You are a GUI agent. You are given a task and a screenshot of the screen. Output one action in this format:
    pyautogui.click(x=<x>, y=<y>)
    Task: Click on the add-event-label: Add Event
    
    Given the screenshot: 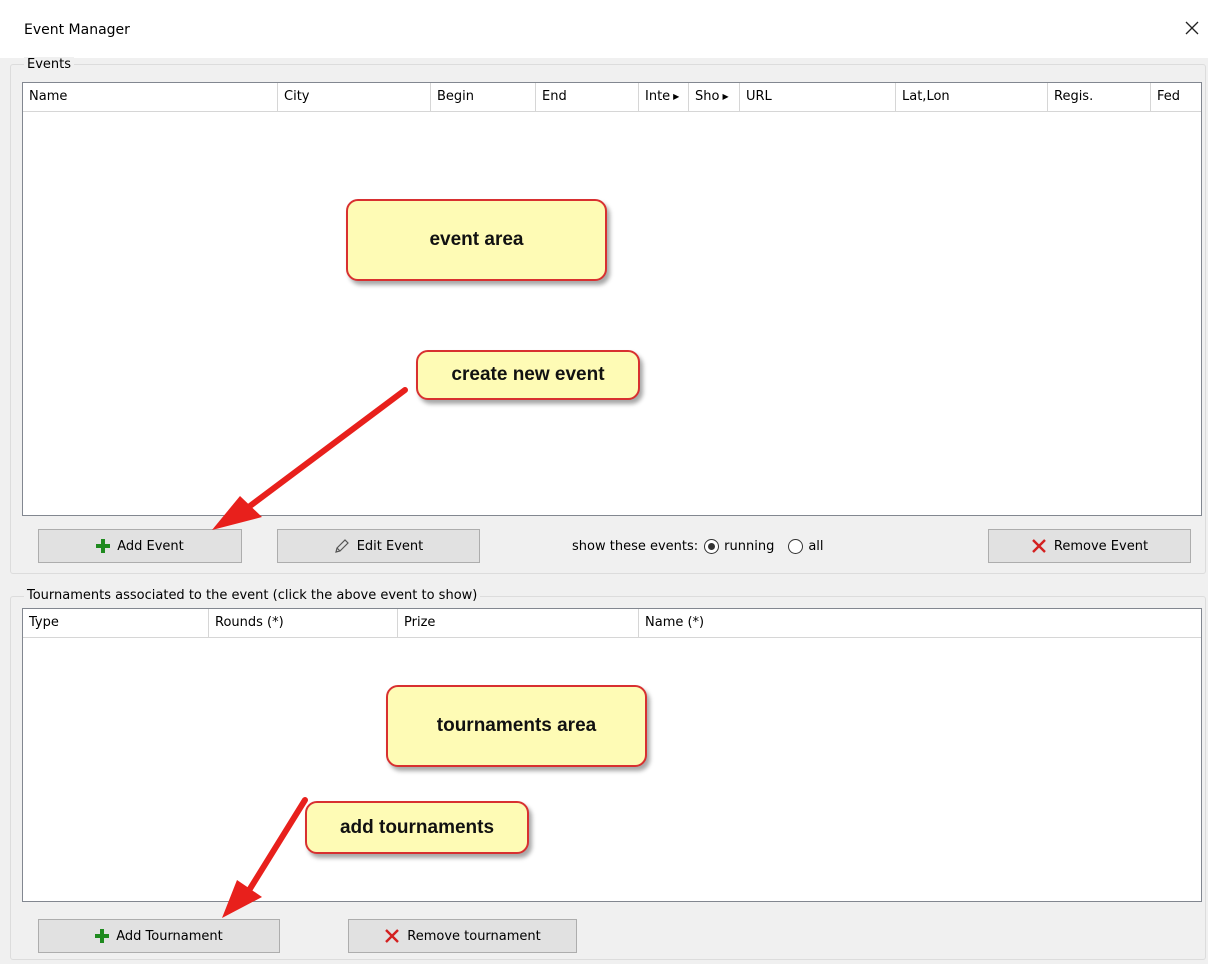 What is the action you would take?
    pyautogui.click(x=150, y=546)
    